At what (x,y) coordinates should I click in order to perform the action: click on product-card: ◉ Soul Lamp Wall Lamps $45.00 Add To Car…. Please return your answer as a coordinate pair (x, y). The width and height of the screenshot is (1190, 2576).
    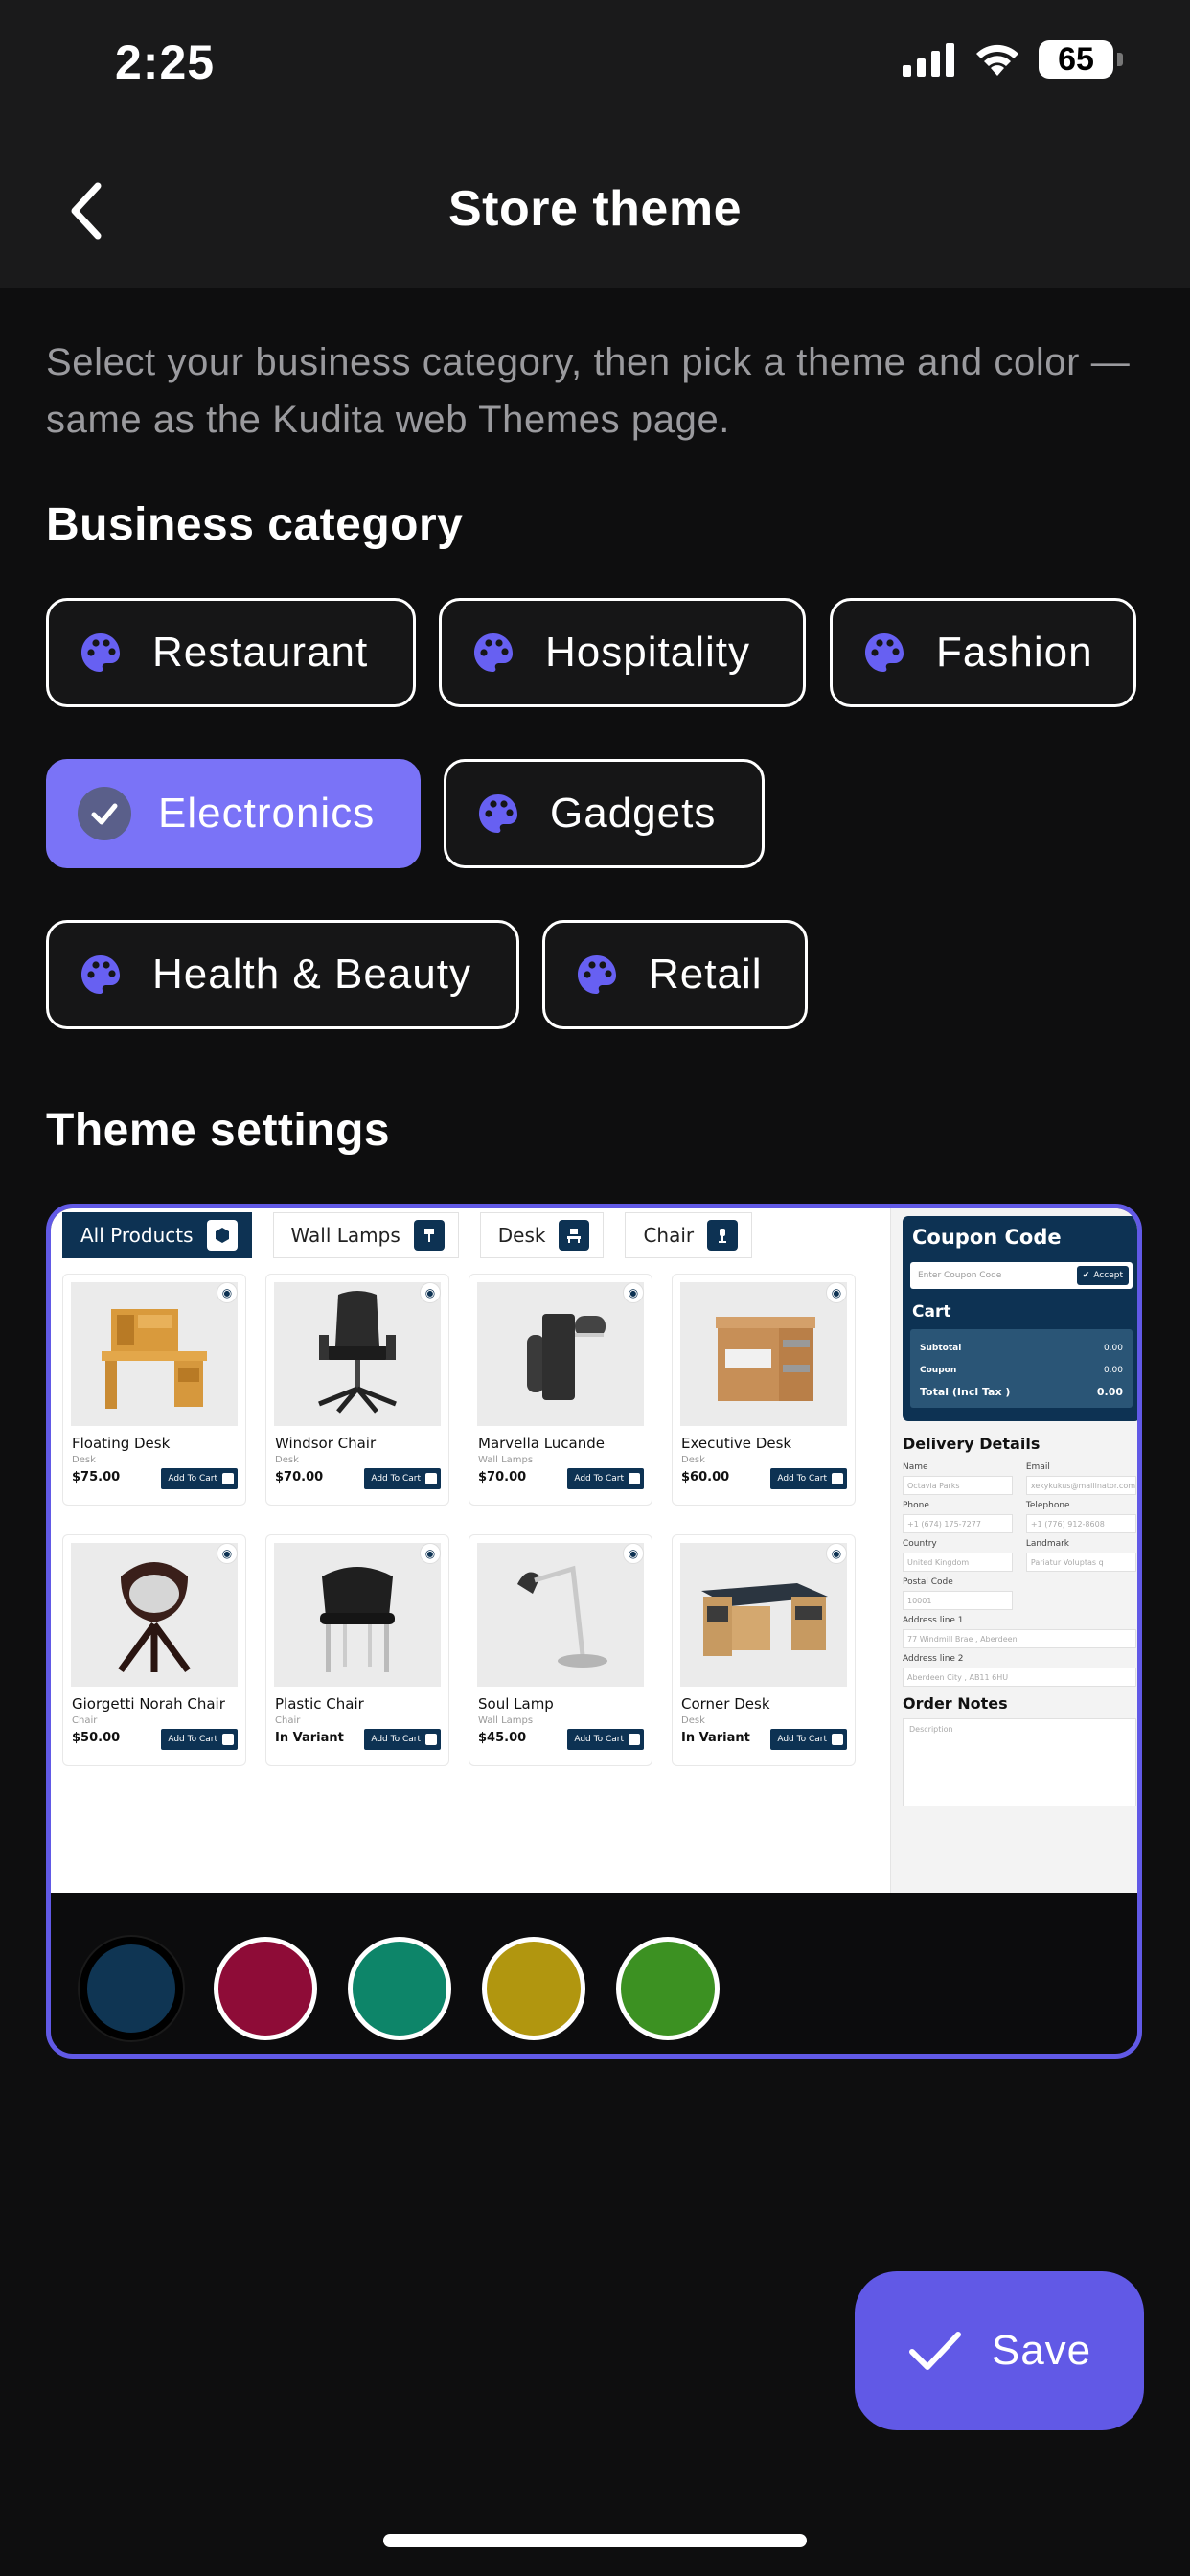
    Looking at the image, I should click on (560, 1650).